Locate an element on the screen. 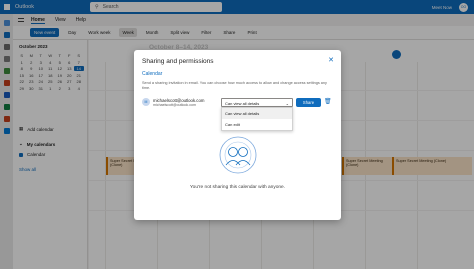  chevron-down-icon: ⌄ is located at coordinates (287, 103).